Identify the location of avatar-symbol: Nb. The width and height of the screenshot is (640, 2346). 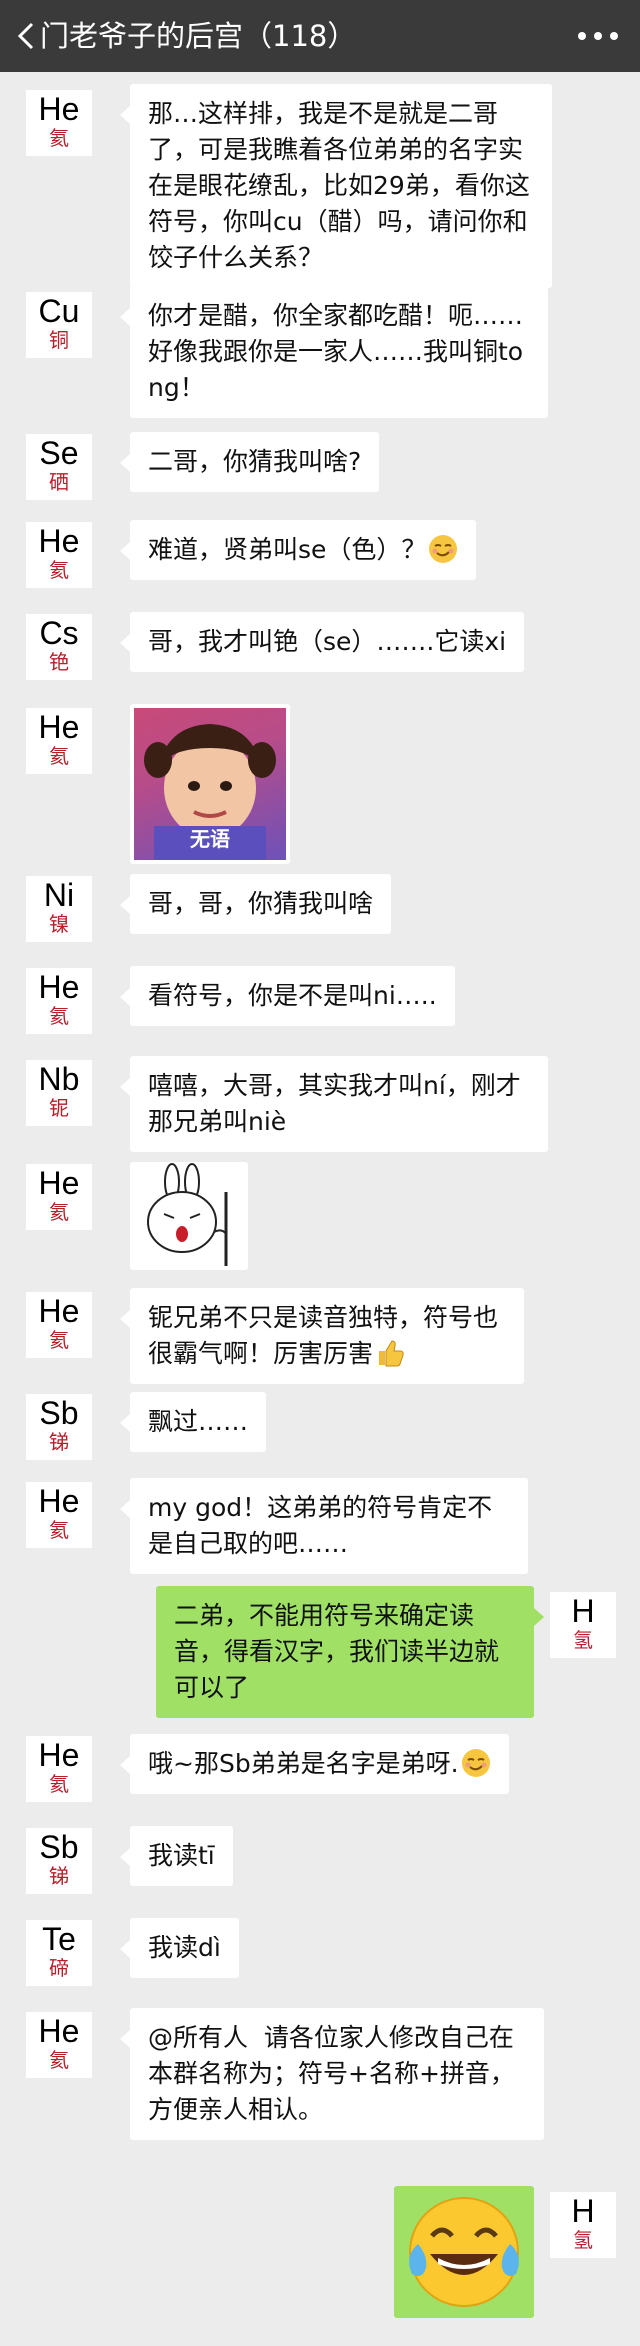
(59, 1079).